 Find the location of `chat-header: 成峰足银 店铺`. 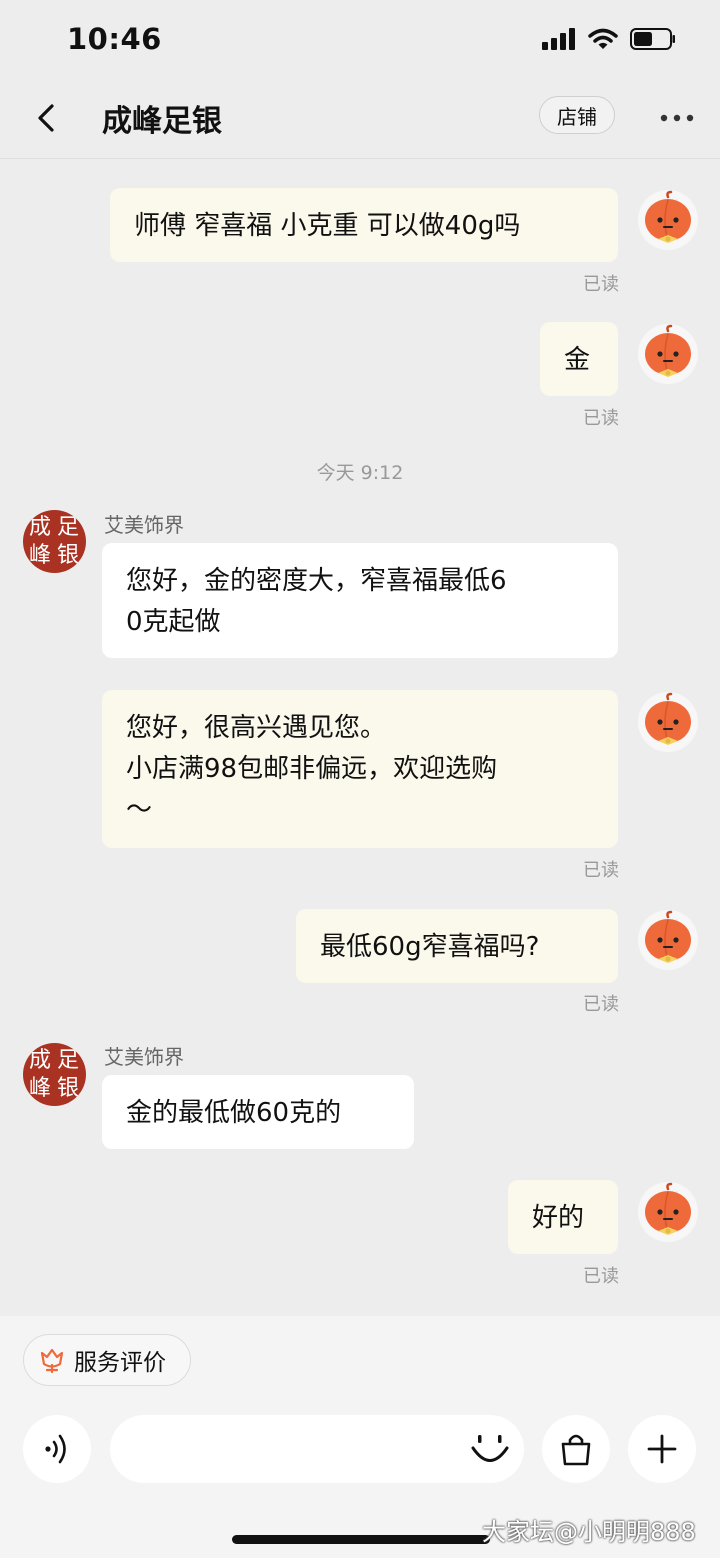

chat-header: 成峰足银 店铺 is located at coordinates (360, 119).